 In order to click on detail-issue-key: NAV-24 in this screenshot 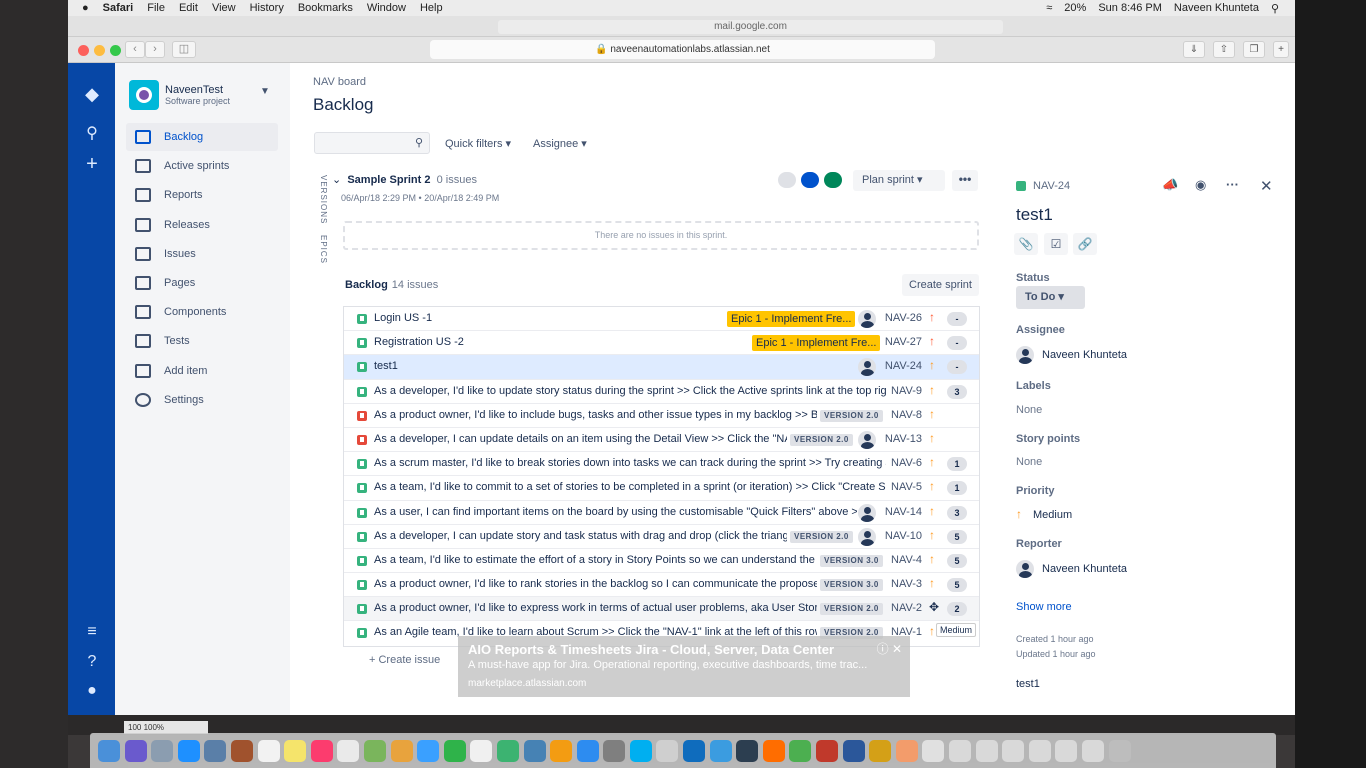, I will do `click(1051, 186)`.